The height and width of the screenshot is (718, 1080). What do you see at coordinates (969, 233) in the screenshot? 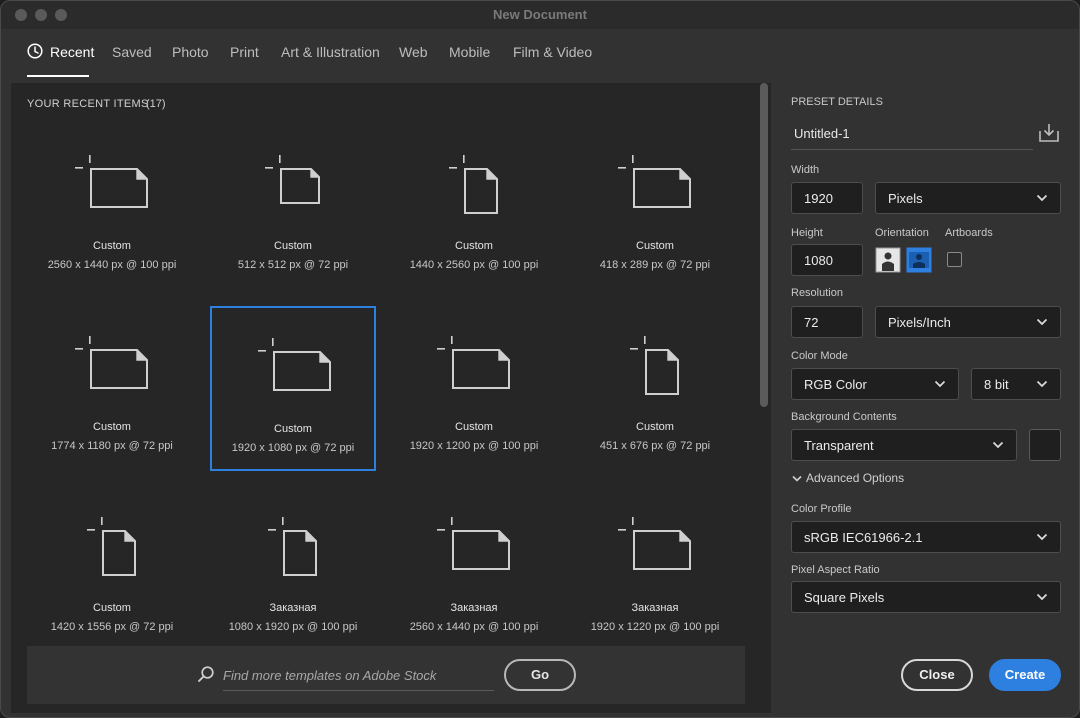
I see `artboards-label: Artboards` at bounding box center [969, 233].